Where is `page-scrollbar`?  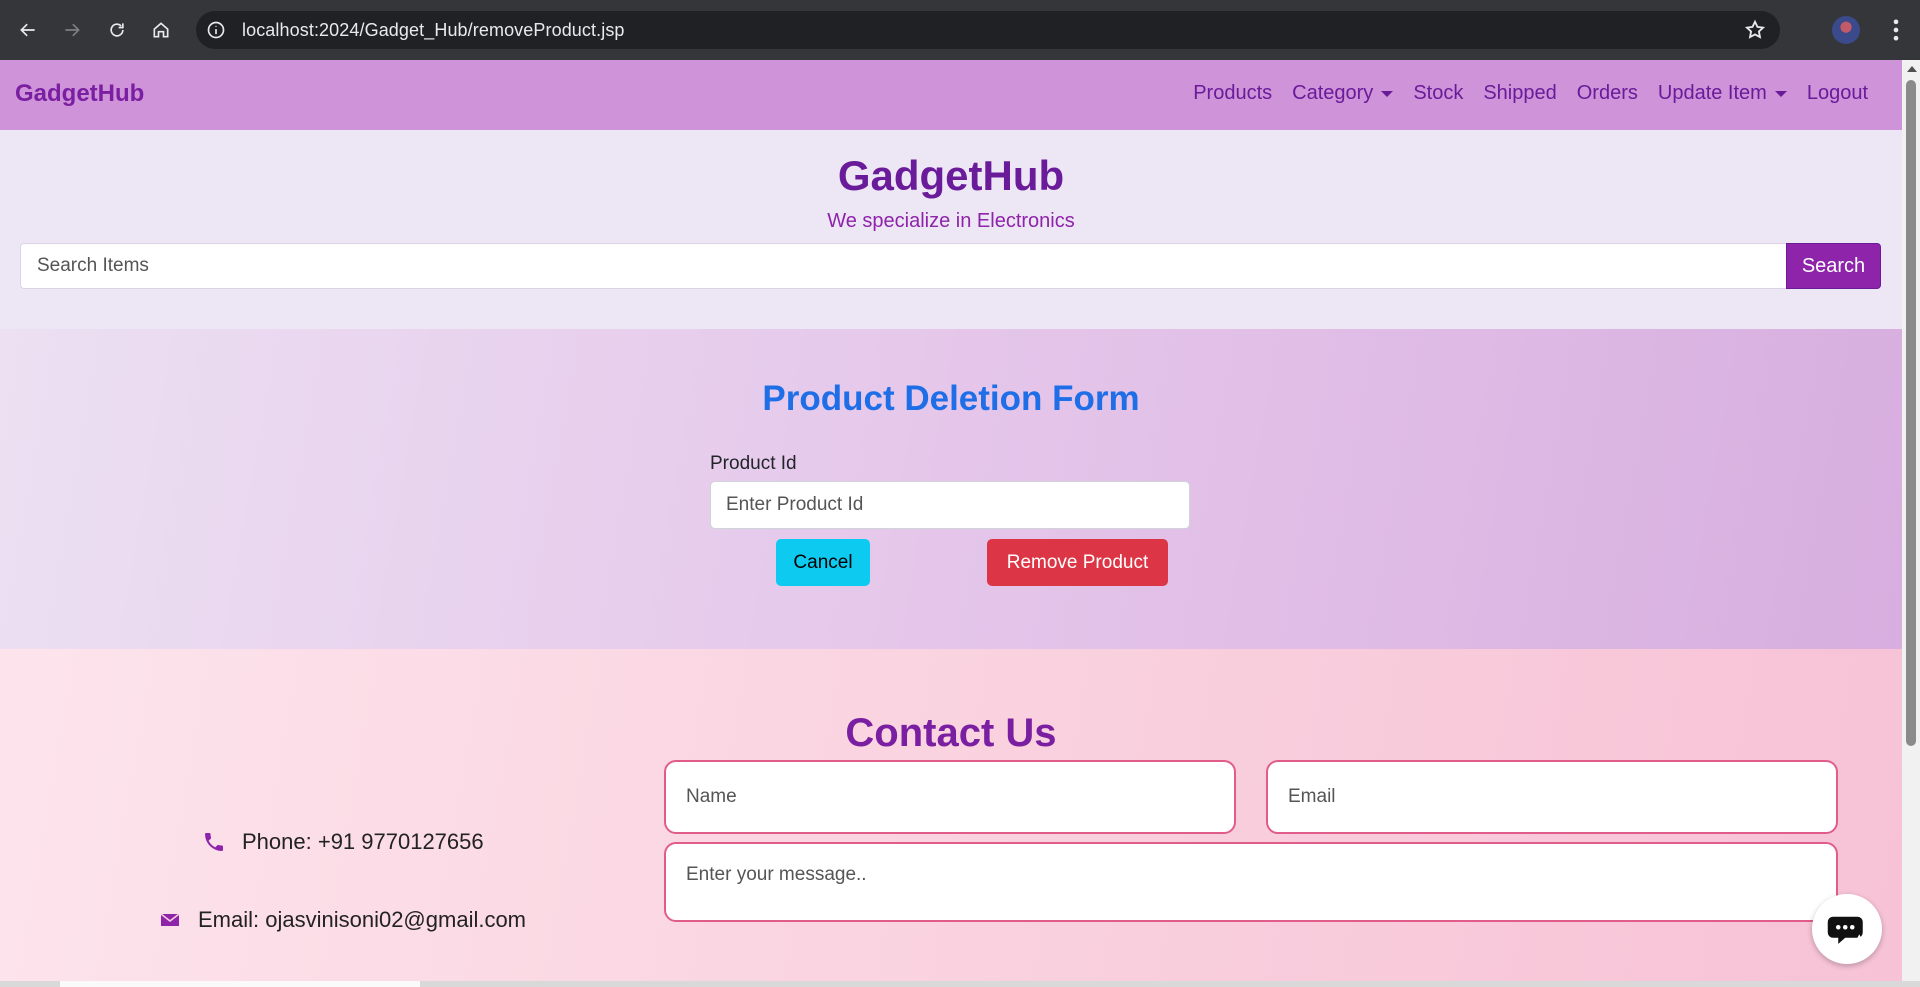
page-scrollbar is located at coordinates (1911, 520).